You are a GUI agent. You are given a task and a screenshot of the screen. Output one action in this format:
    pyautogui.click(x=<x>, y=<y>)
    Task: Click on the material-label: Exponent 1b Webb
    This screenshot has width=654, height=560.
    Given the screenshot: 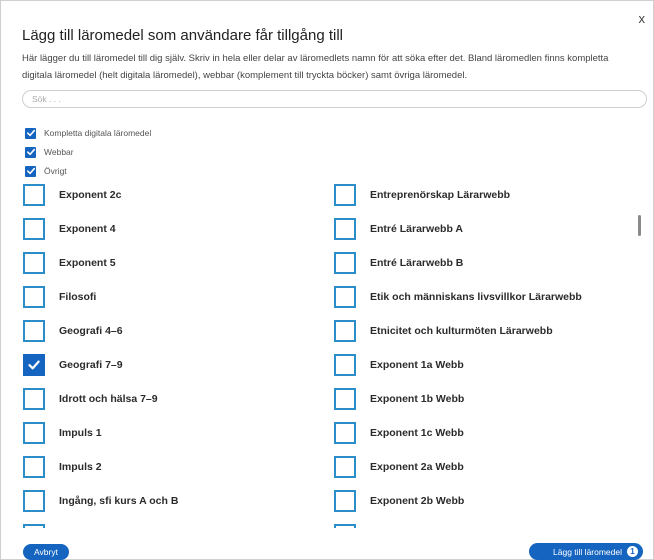 What is the action you would take?
    pyautogui.click(x=417, y=399)
    